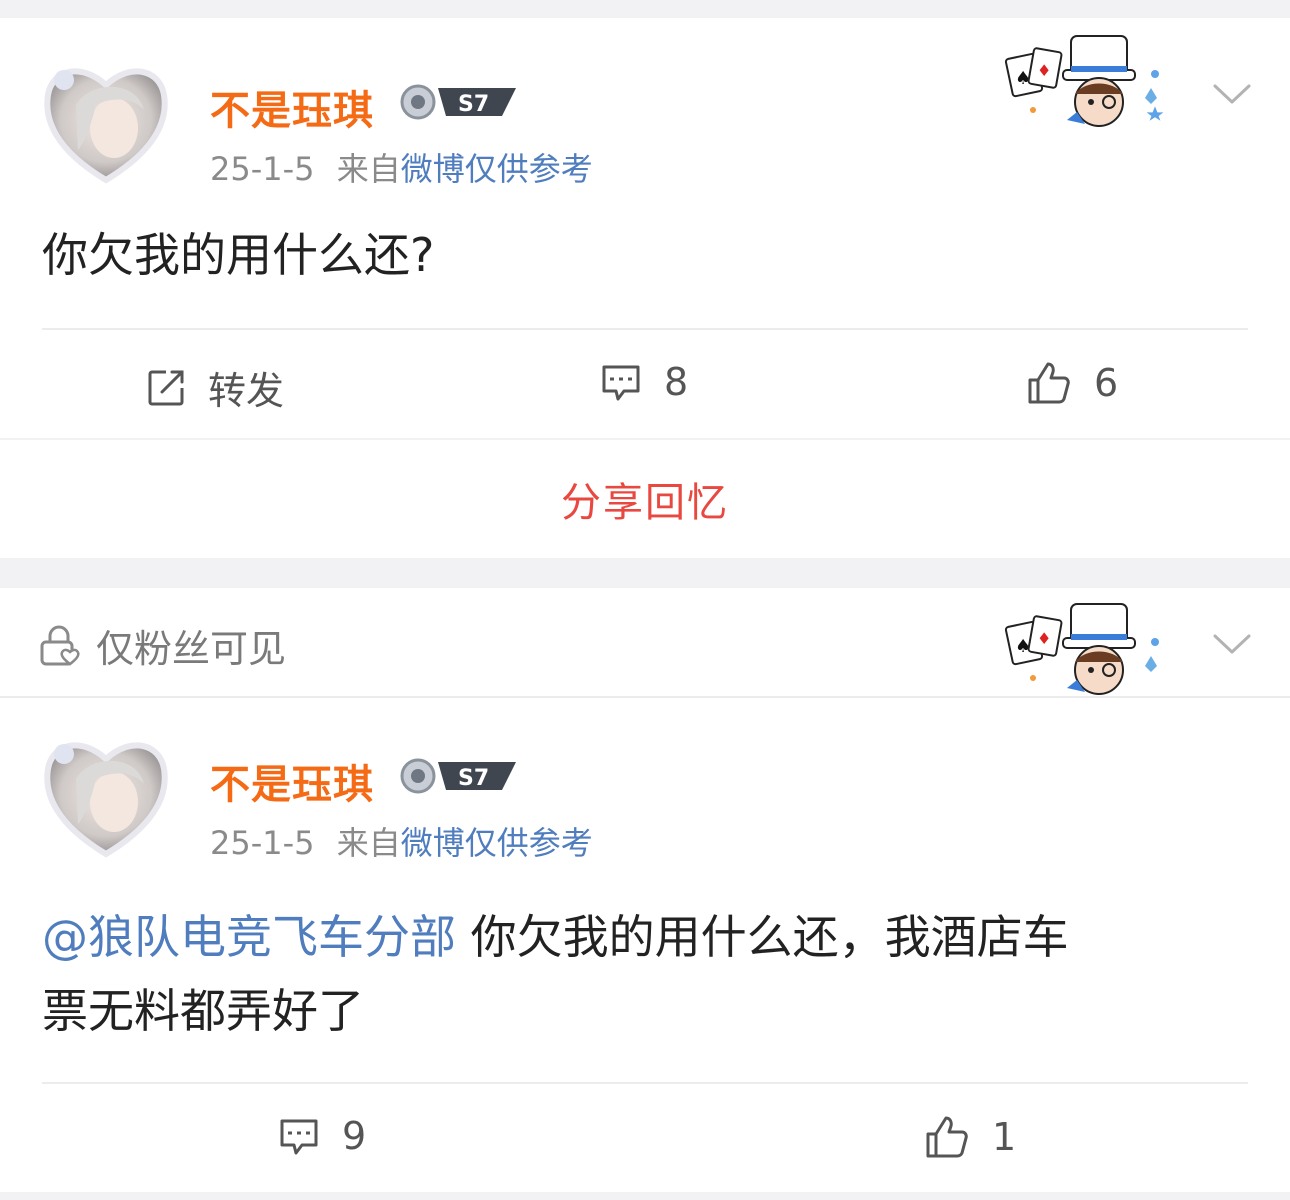 The image size is (1290, 1200). I want to click on repost-icon, so click(166, 387).